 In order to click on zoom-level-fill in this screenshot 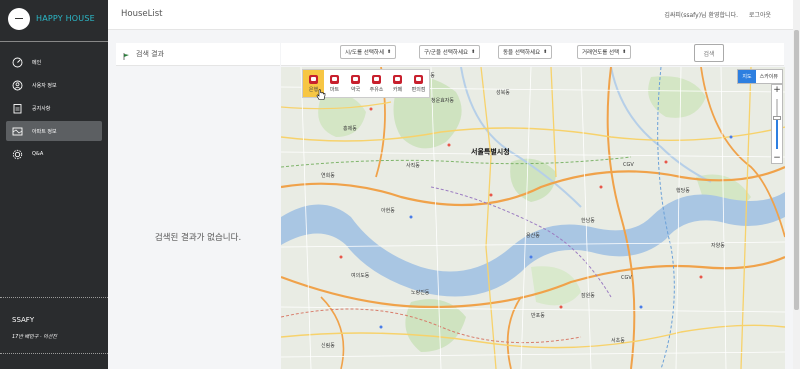, I will do `click(777, 134)`.